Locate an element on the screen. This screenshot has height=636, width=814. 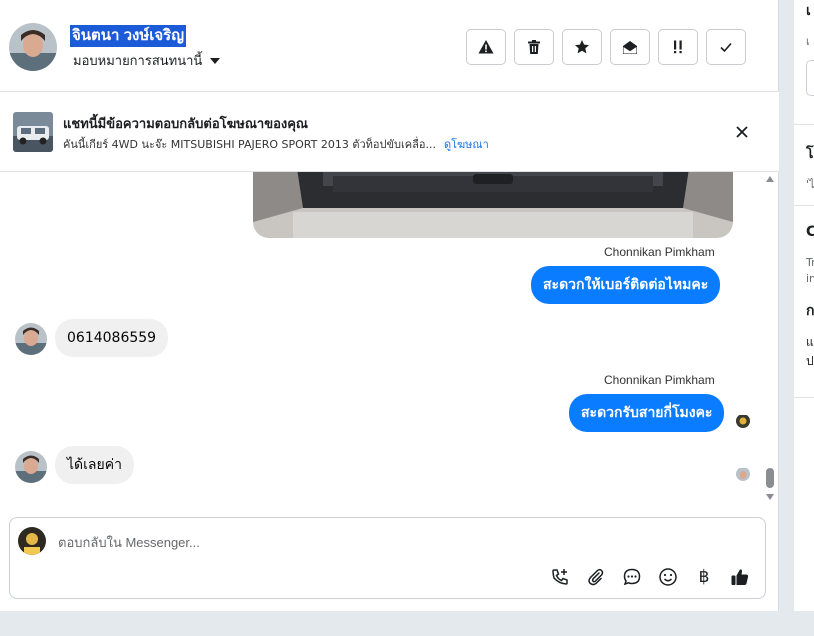
details-label: แ is located at coordinates (810, 342).